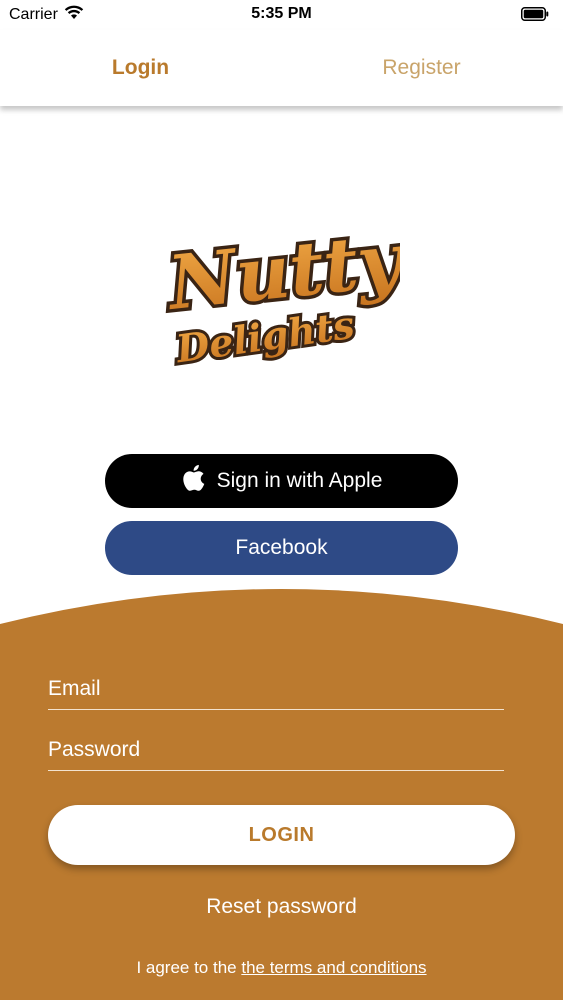 The height and width of the screenshot is (1000, 563). Describe the element at coordinates (333, 967) in the screenshot. I see `terms-and-conditions-link: the terms and conditions` at that location.